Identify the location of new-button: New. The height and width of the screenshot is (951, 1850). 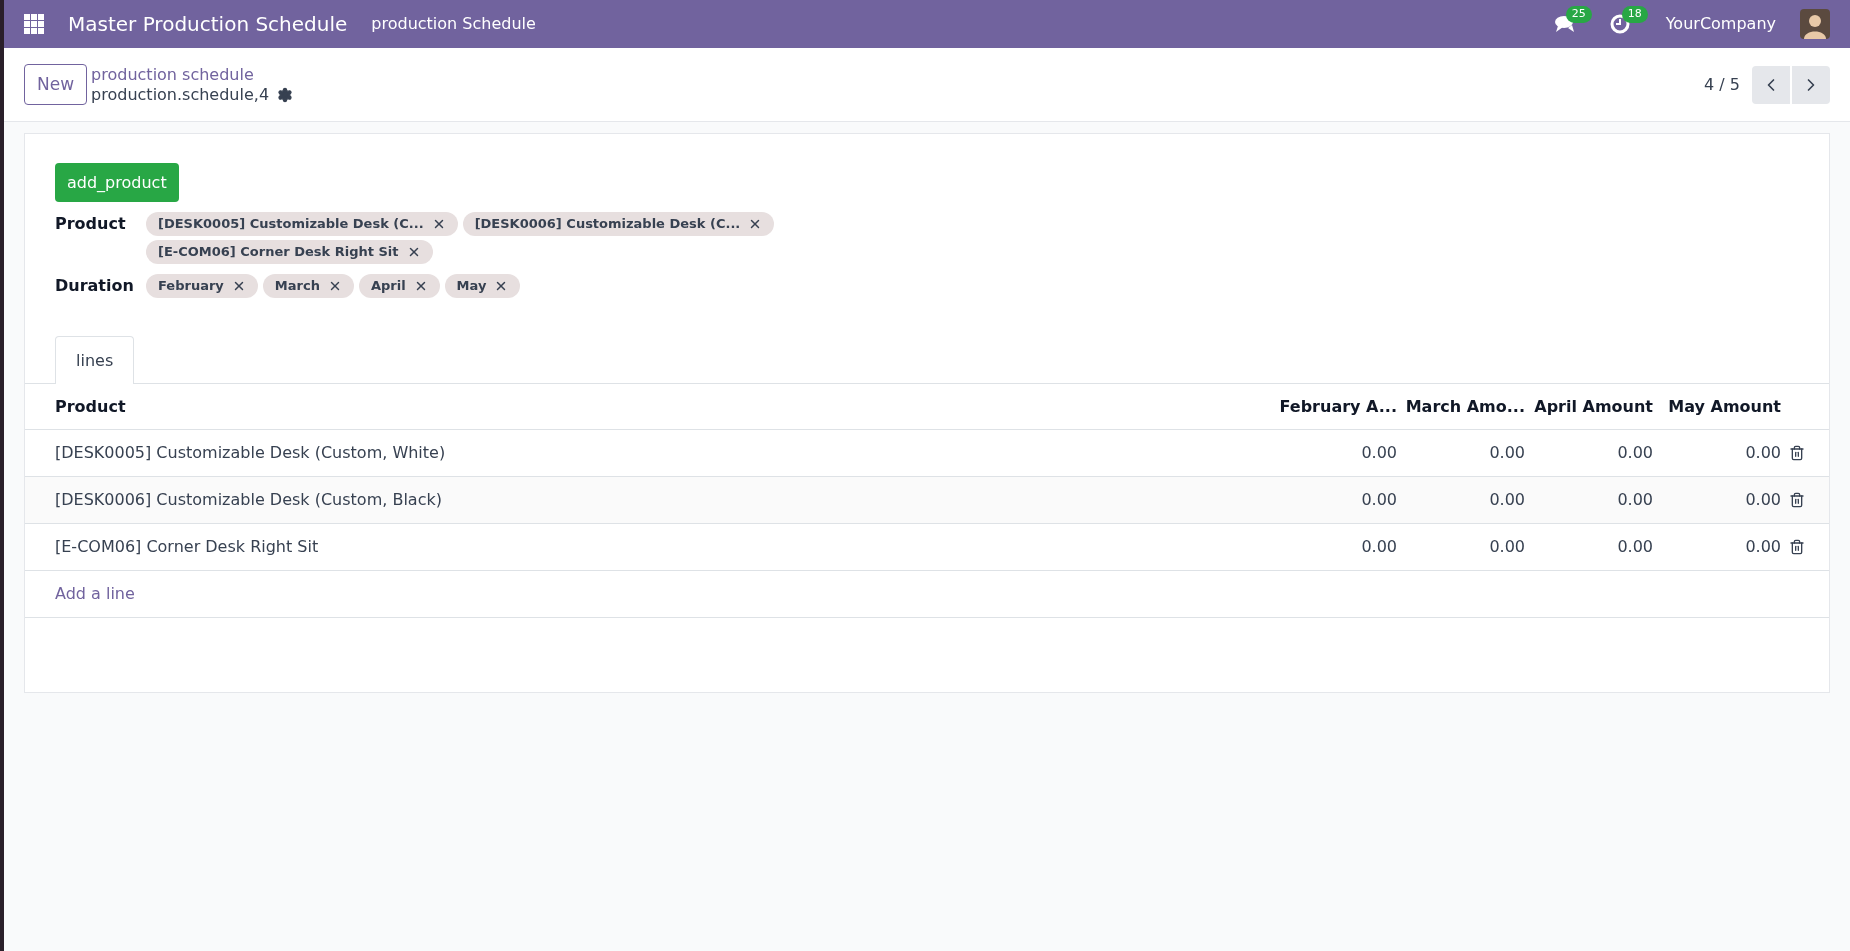
(56, 84).